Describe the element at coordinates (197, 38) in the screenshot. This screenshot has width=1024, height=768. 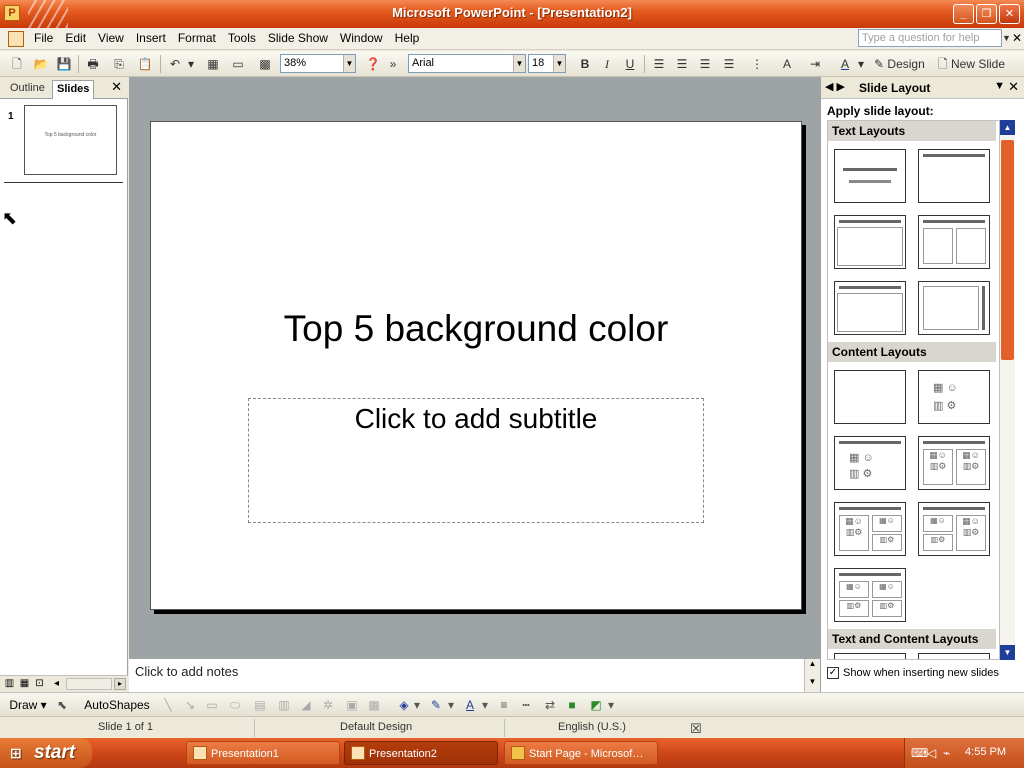
I see `menu-format: Format` at that location.